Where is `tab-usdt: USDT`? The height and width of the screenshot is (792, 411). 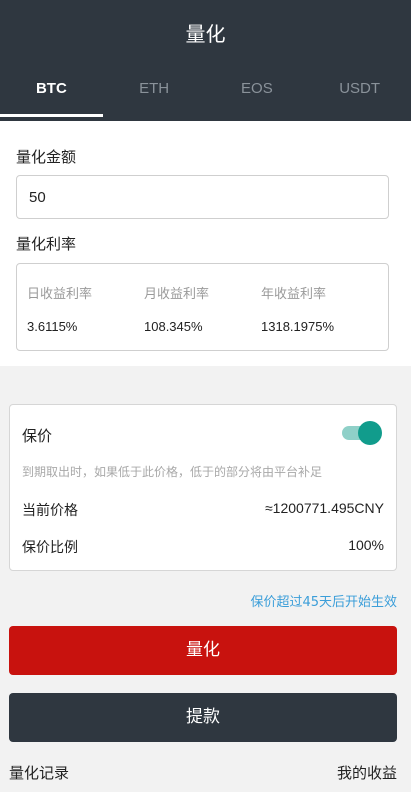
tab-usdt: USDT is located at coordinates (359, 96).